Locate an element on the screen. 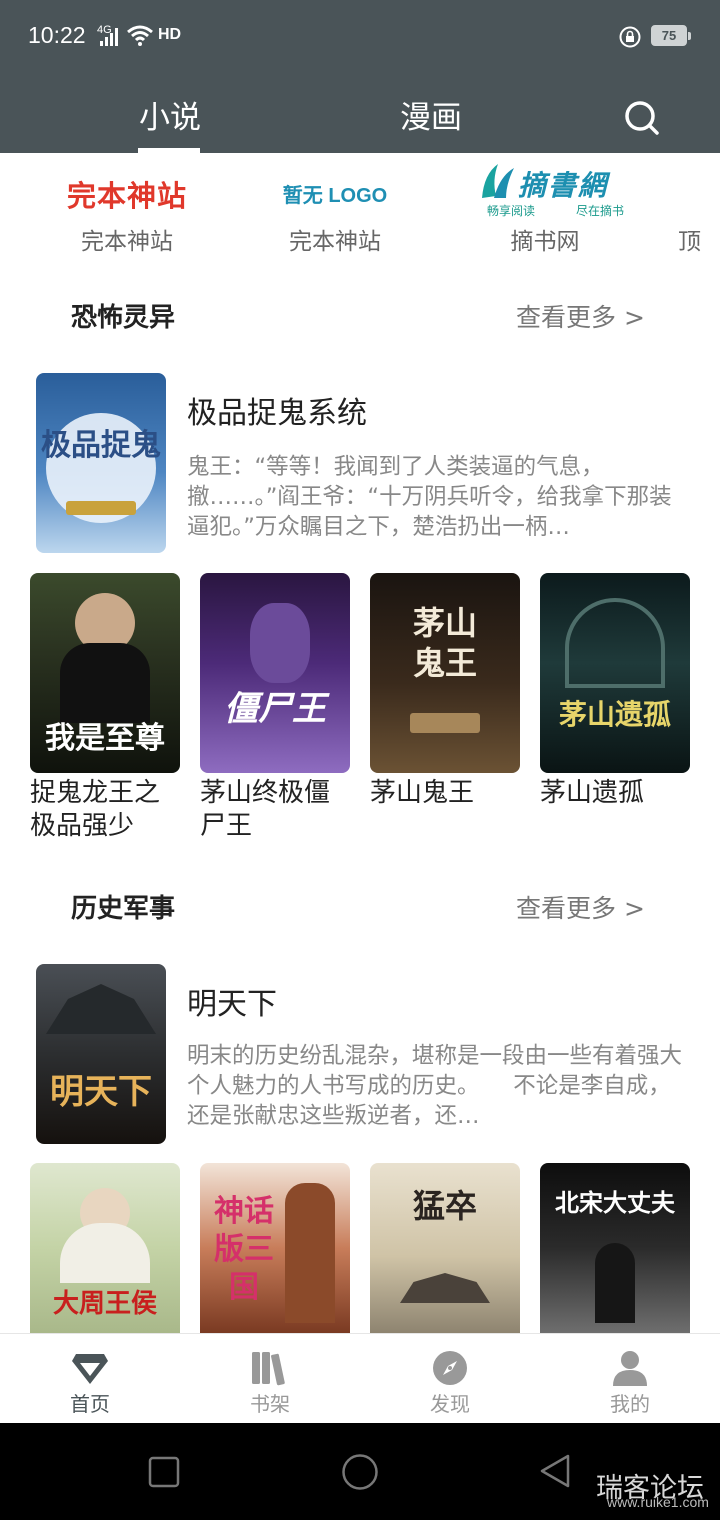 This screenshot has height=1520, width=720. featured-book-cover: 明天下 is located at coordinates (101, 1054).